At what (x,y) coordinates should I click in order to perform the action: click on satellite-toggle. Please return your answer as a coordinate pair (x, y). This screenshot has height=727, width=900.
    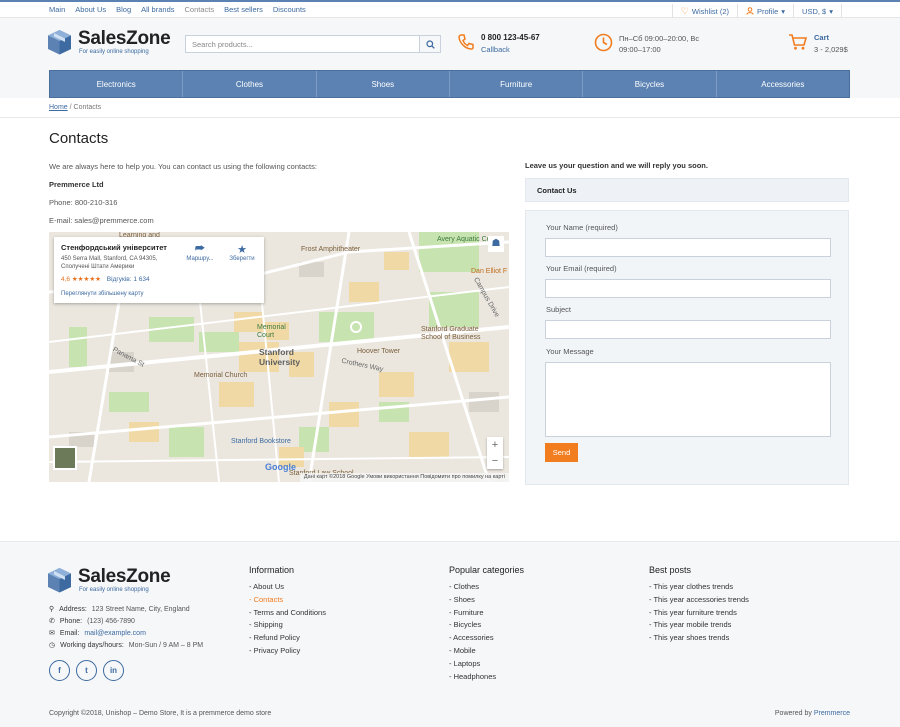
    Looking at the image, I should click on (65, 458).